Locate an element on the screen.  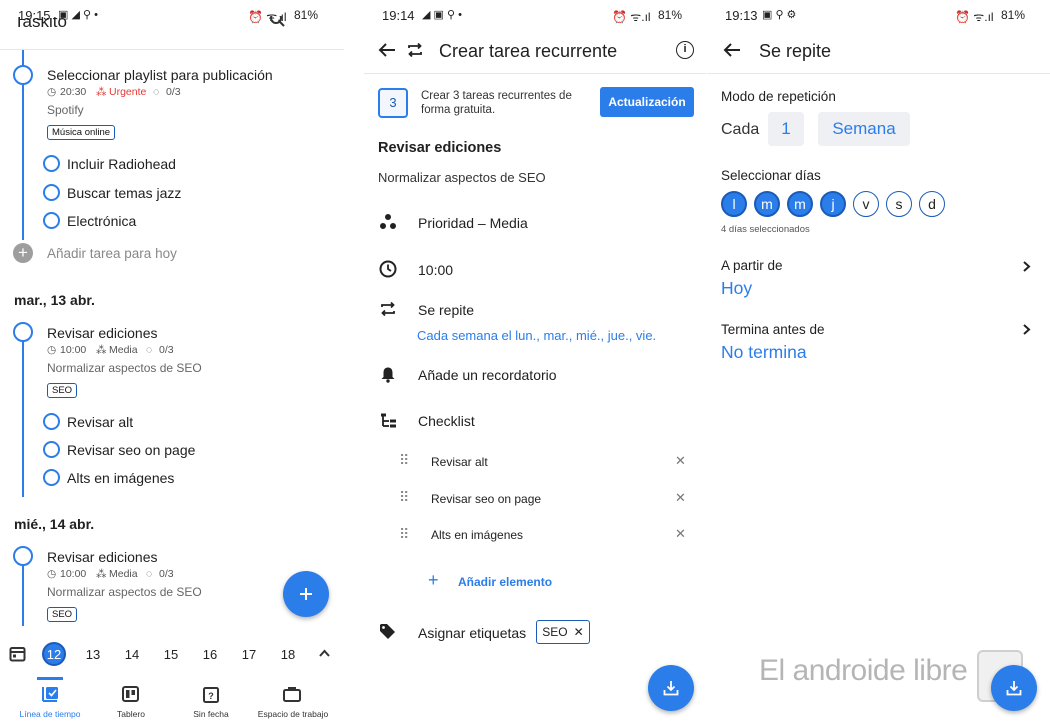
timeline-nav-icon is located at coordinates (50, 696).